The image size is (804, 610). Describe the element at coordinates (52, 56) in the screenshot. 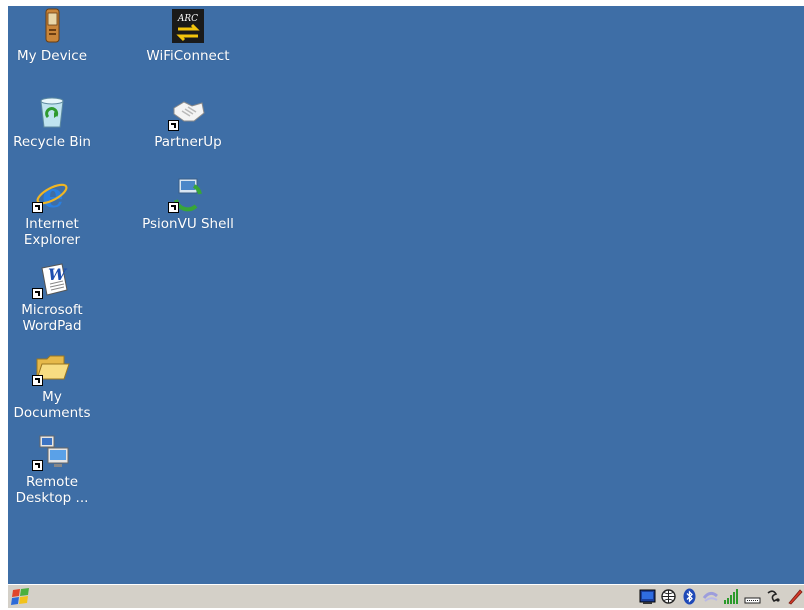

I see `desktop-icon-label: My Device` at that location.